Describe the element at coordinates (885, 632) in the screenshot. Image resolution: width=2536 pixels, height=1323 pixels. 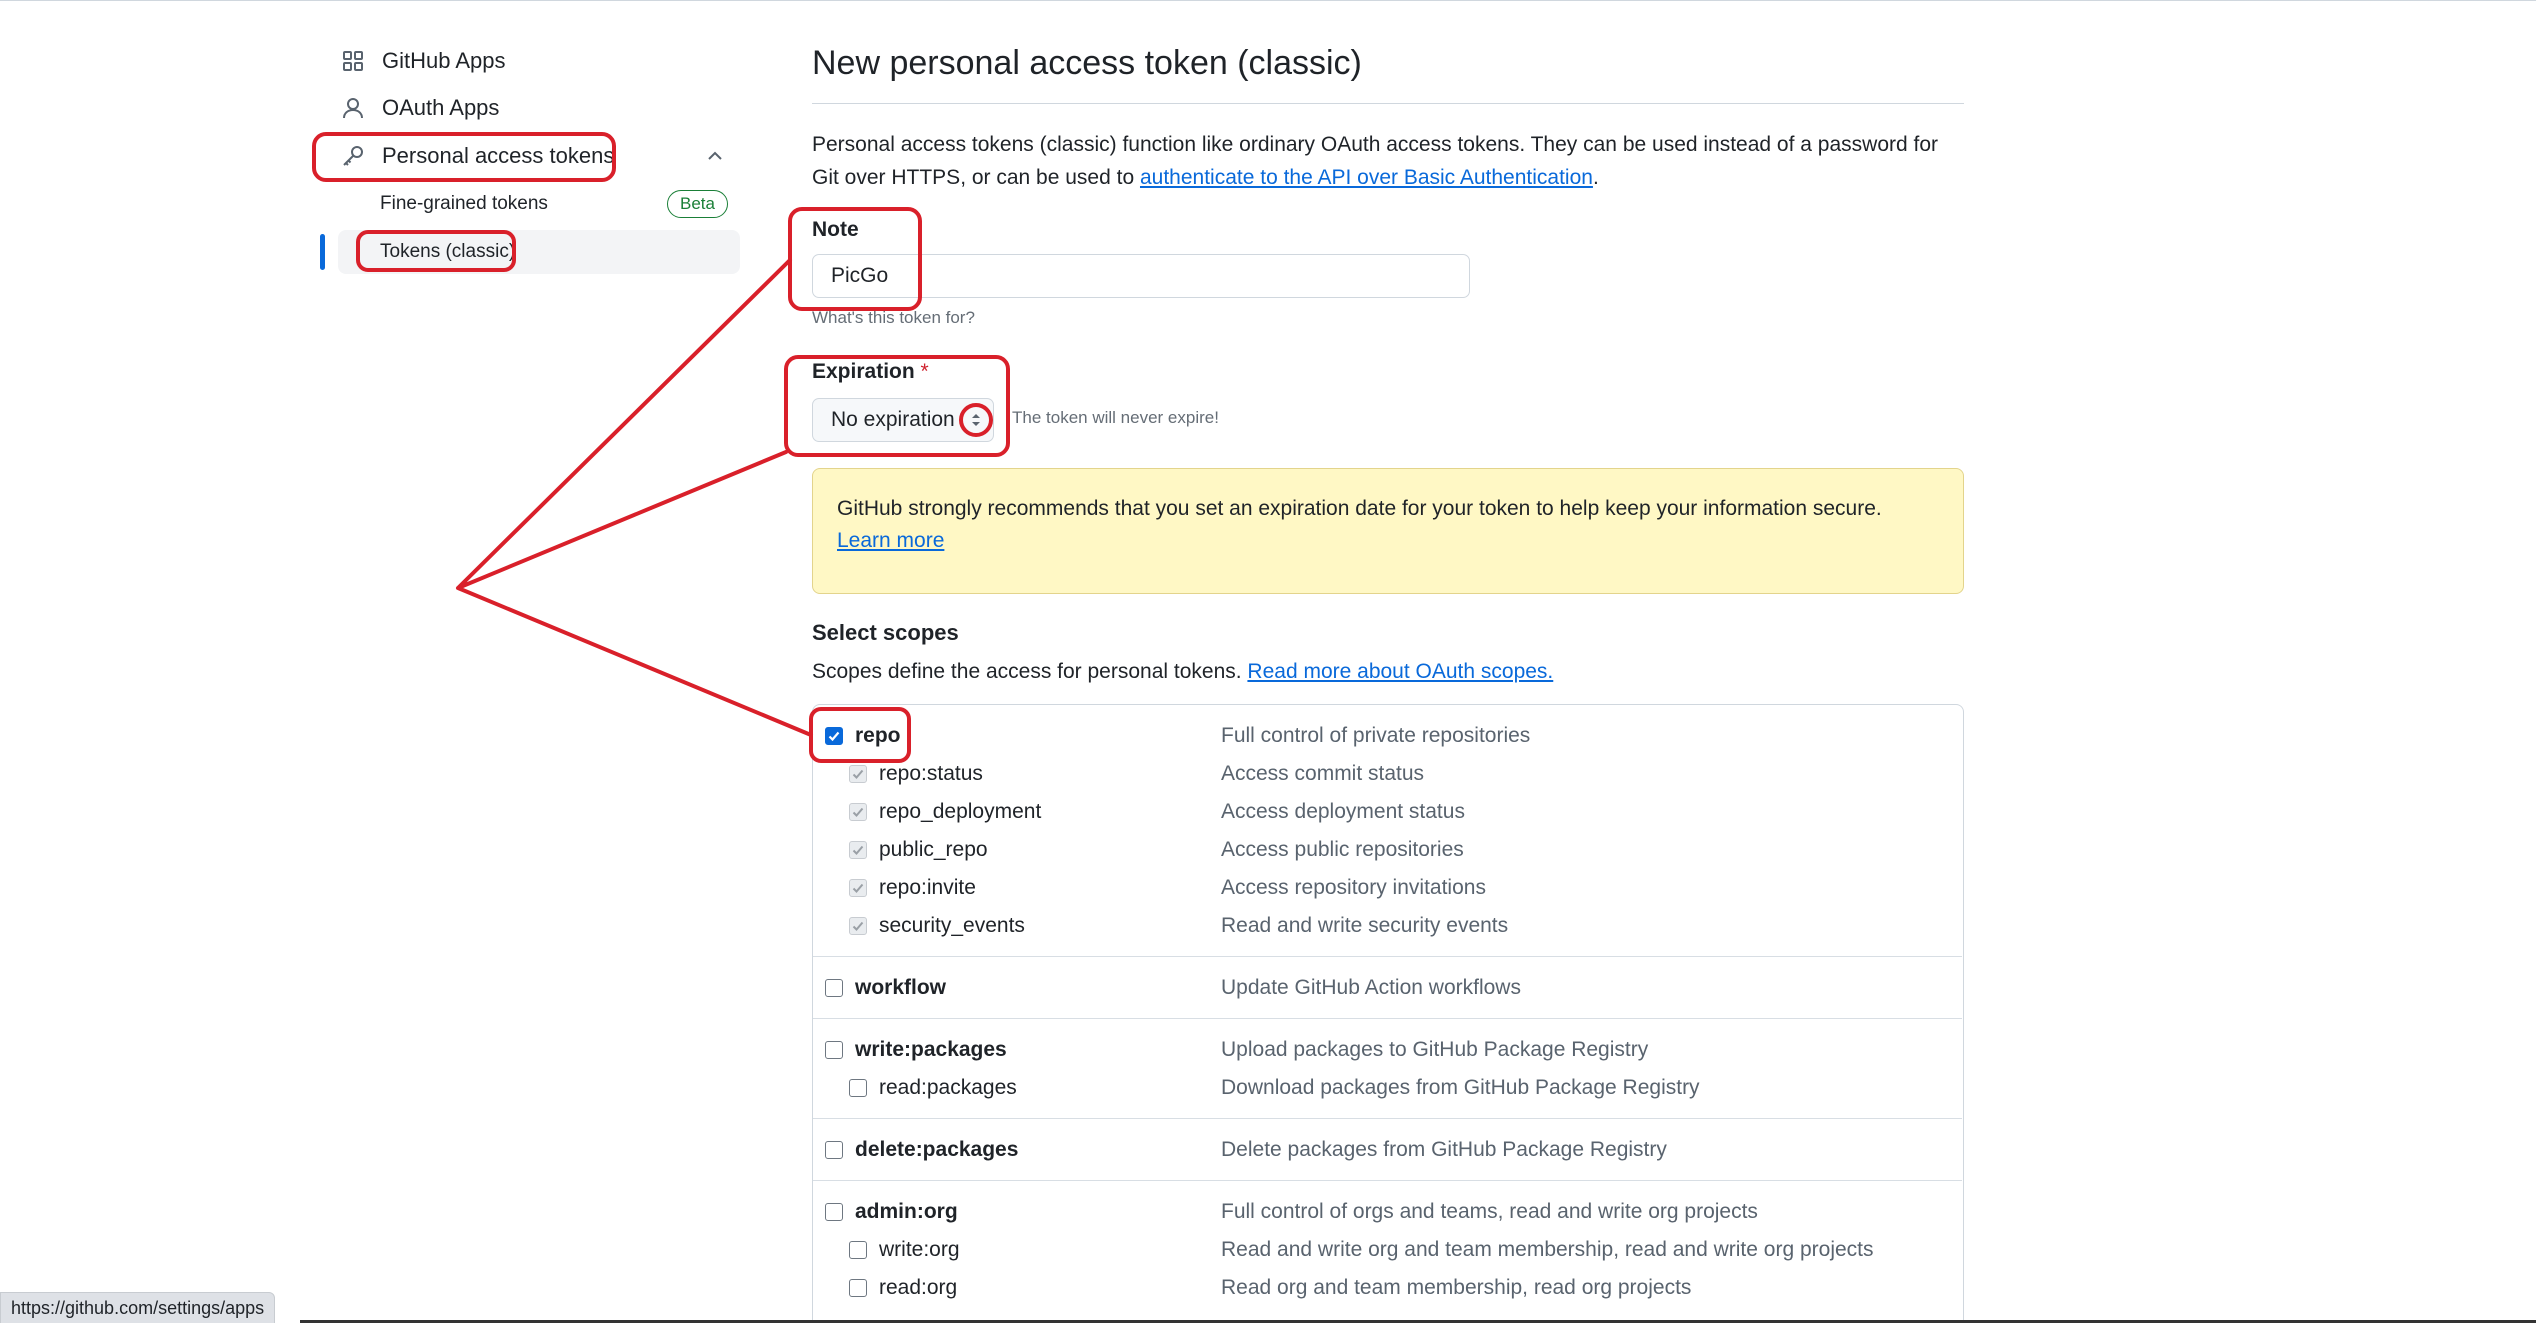
I see `scopes-heading: Select scopes` at that location.